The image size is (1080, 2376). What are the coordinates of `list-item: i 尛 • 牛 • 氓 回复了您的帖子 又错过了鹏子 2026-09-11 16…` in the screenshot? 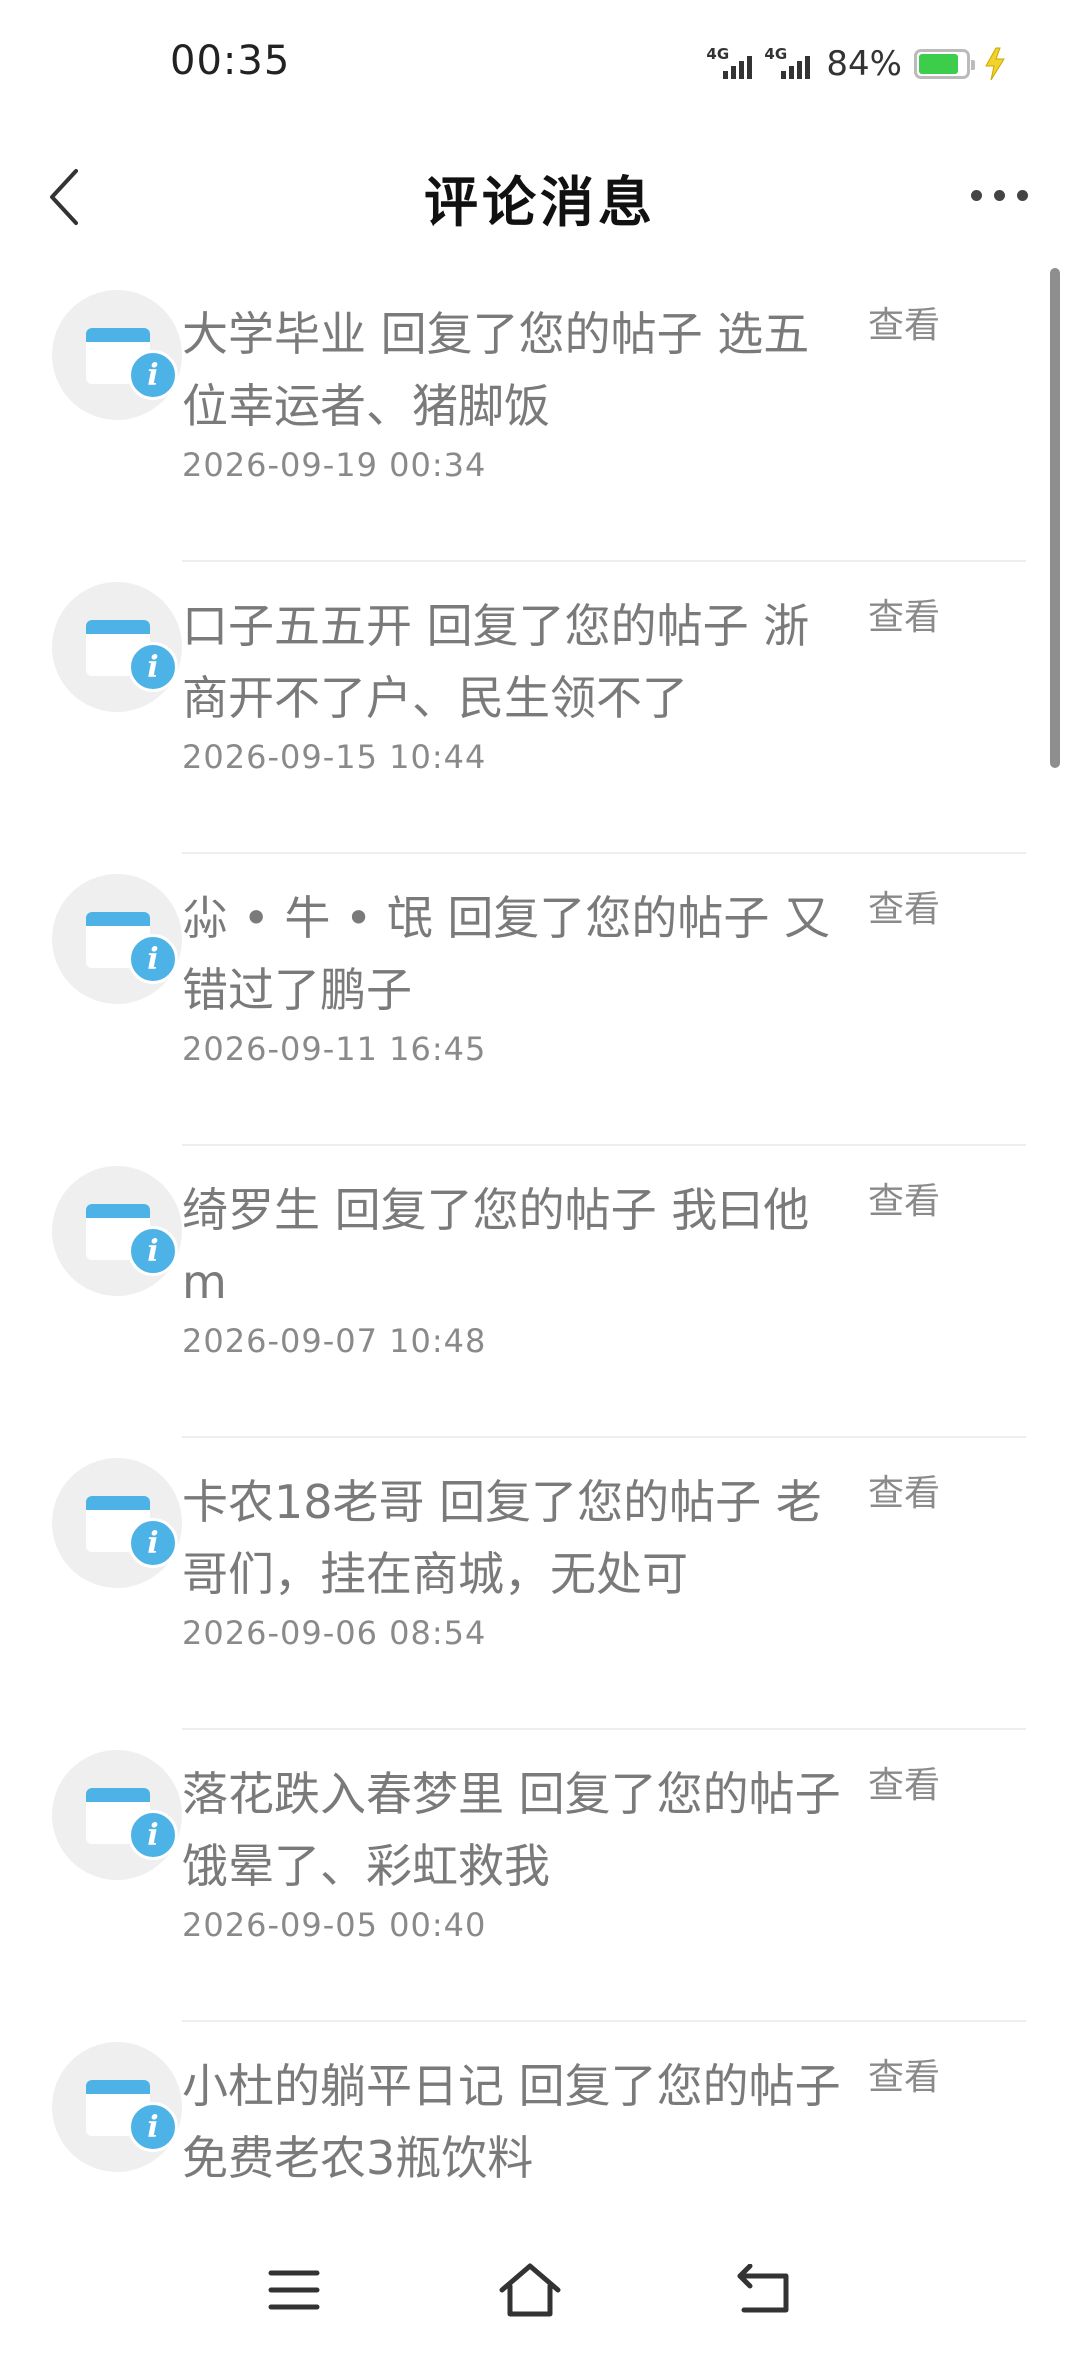 It's located at (540, 1000).